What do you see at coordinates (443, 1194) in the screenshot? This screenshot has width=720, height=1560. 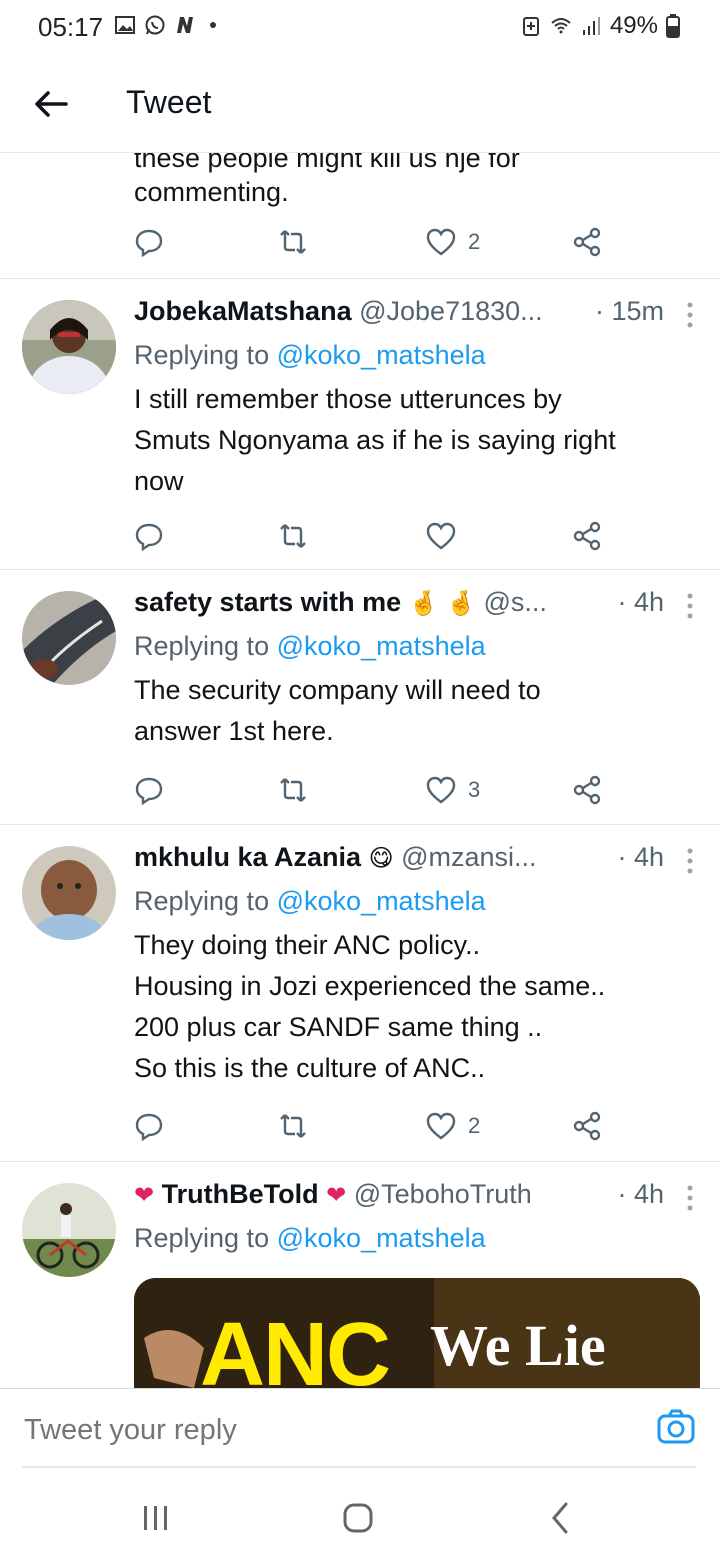 I see `user-handle: @TebohoTruth` at bounding box center [443, 1194].